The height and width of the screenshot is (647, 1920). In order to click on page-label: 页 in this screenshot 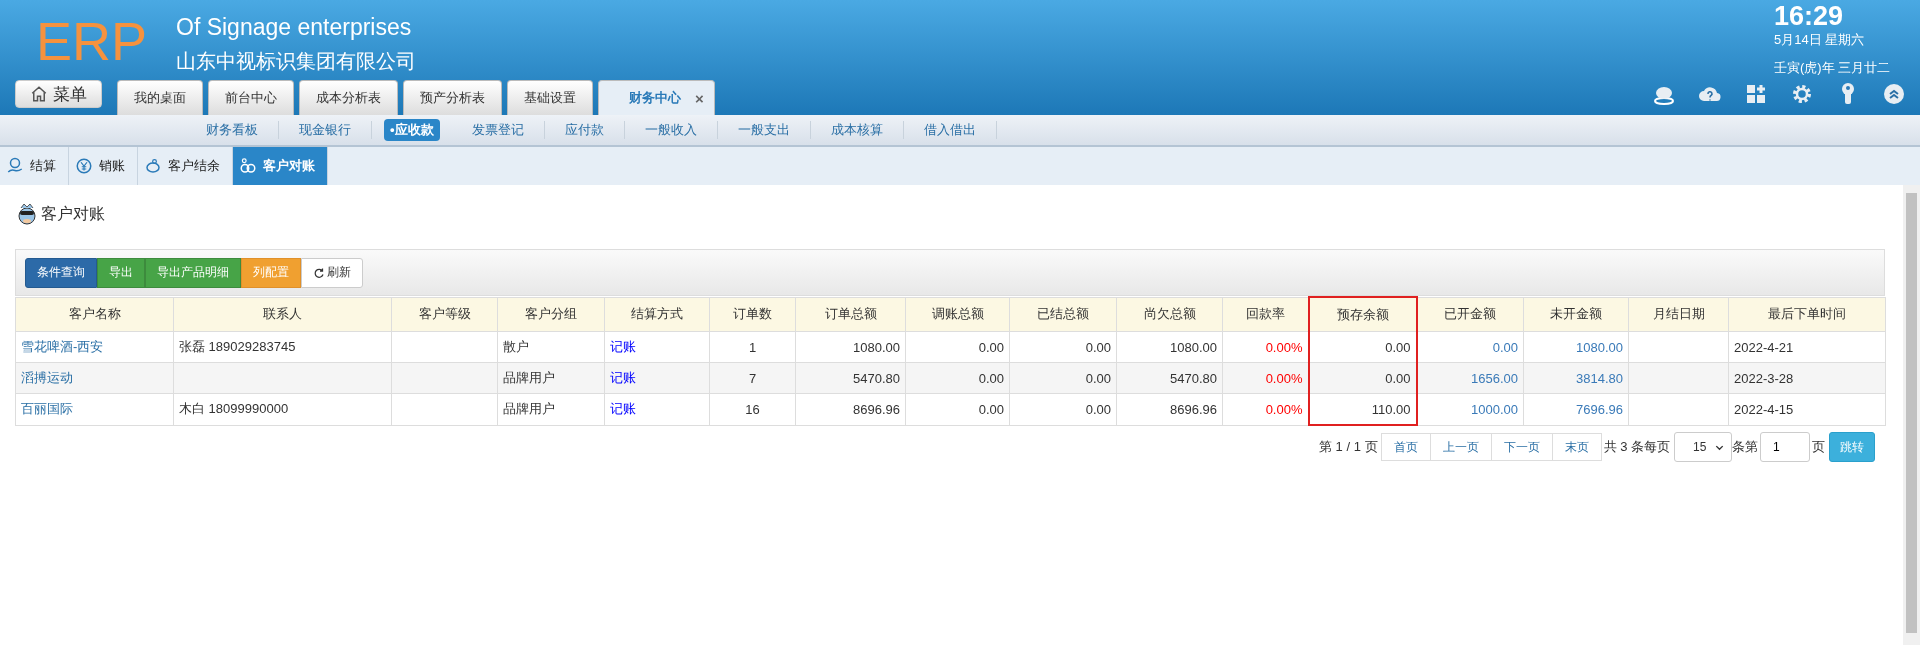, I will do `click(1818, 447)`.